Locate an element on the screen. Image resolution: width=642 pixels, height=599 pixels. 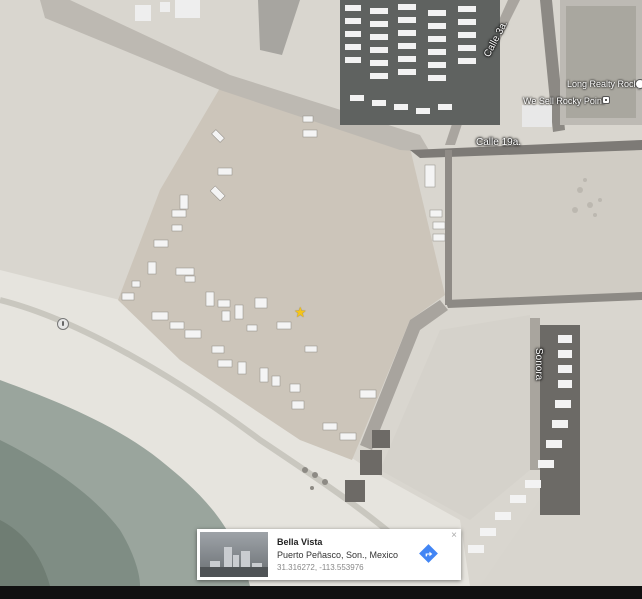
place-title: Bella Vista is located at coordinates (299, 542).